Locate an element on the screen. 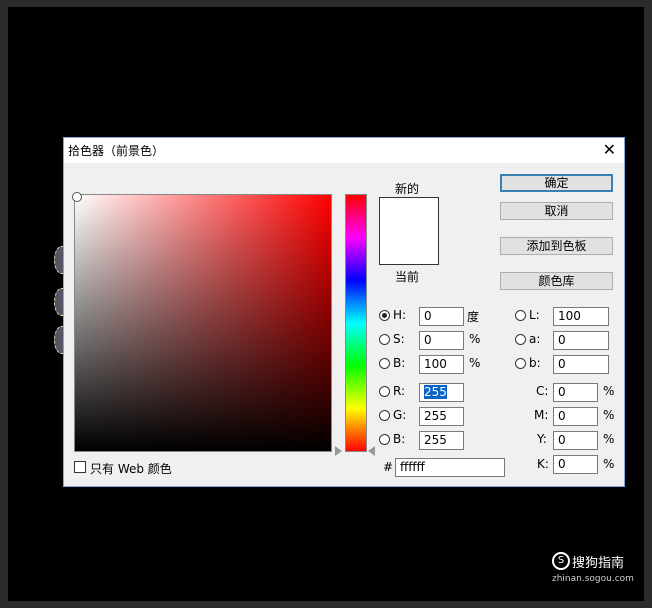 This screenshot has width=652, height=608. cyan-input: 0 is located at coordinates (575, 392).